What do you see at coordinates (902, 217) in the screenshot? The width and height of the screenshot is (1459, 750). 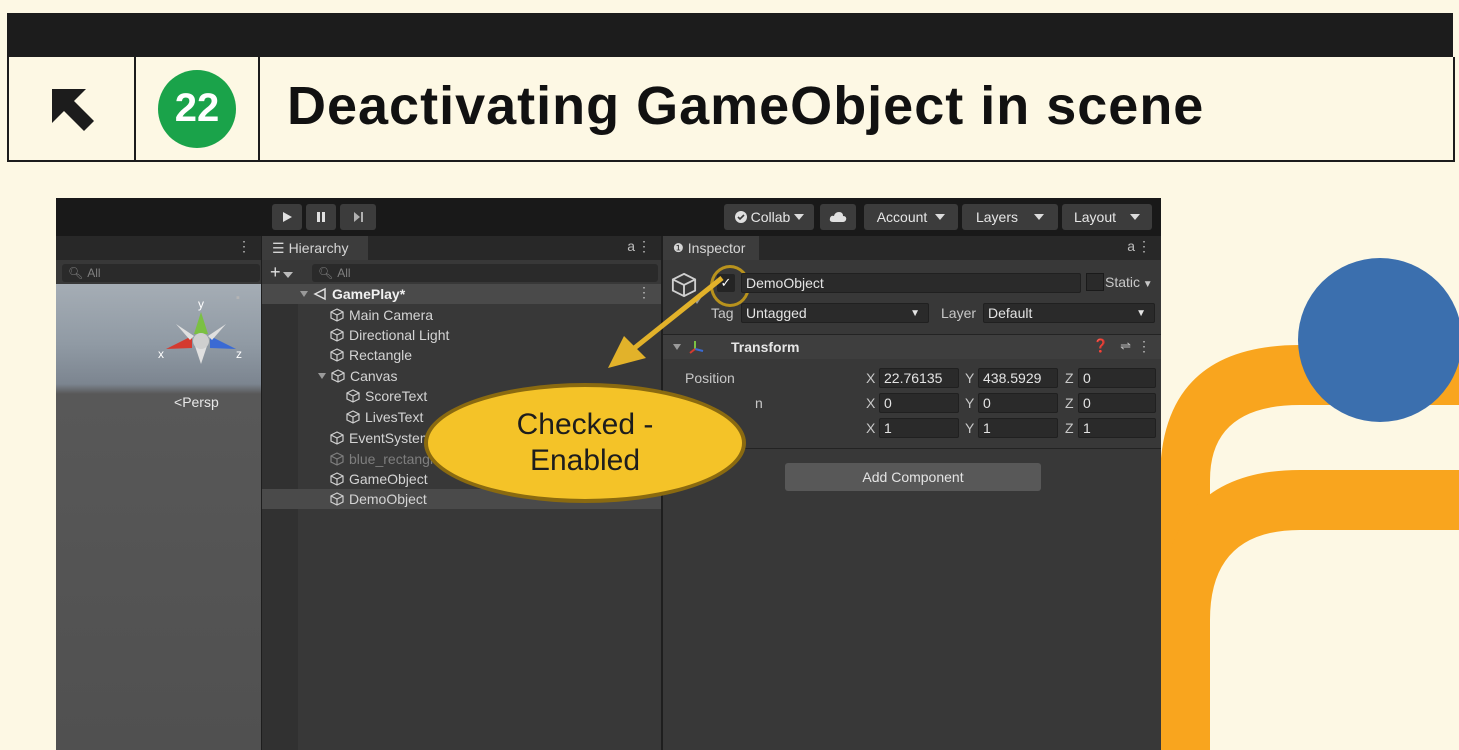 I see `account-label: Account` at bounding box center [902, 217].